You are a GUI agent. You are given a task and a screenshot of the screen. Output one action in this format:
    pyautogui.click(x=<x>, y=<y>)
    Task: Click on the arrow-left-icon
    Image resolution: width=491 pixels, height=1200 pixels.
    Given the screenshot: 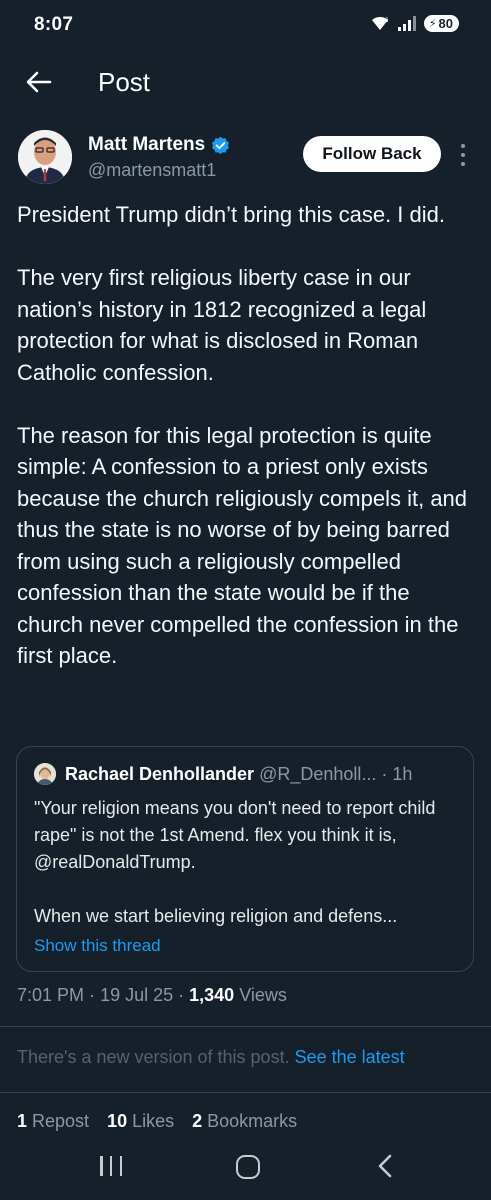 What is the action you would take?
    pyautogui.click(x=39, y=82)
    